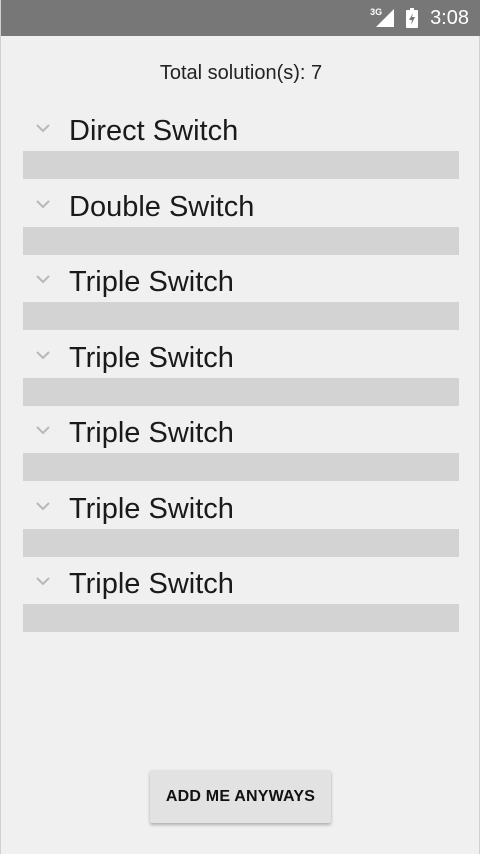  What do you see at coordinates (240, 18) in the screenshot?
I see `status-bar: 3G 3:08` at bounding box center [240, 18].